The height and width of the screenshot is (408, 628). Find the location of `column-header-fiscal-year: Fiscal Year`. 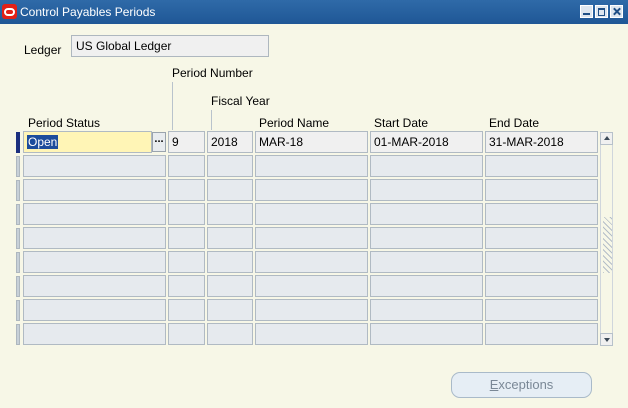

column-header-fiscal-year: Fiscal Year is located at coordinates (240, 101).